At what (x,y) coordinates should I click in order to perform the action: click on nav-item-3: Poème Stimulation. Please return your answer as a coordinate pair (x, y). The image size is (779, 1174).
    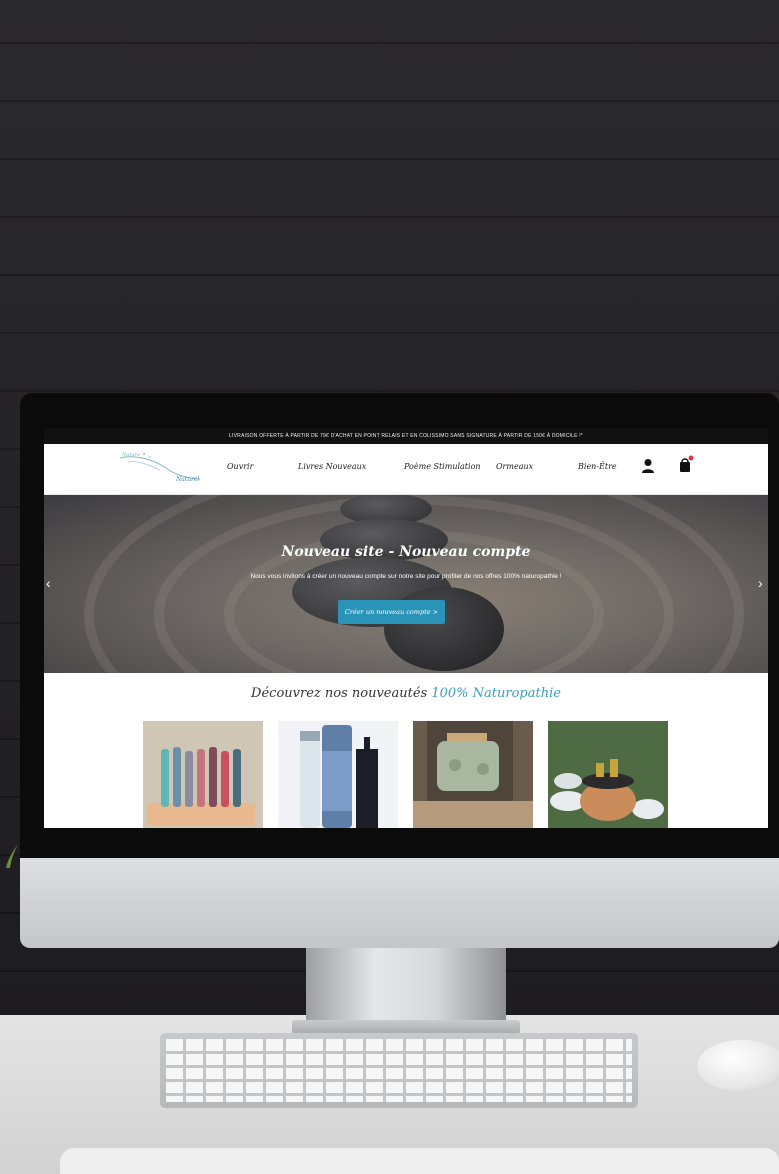
    Looking at the image, I should click on (442, 466).